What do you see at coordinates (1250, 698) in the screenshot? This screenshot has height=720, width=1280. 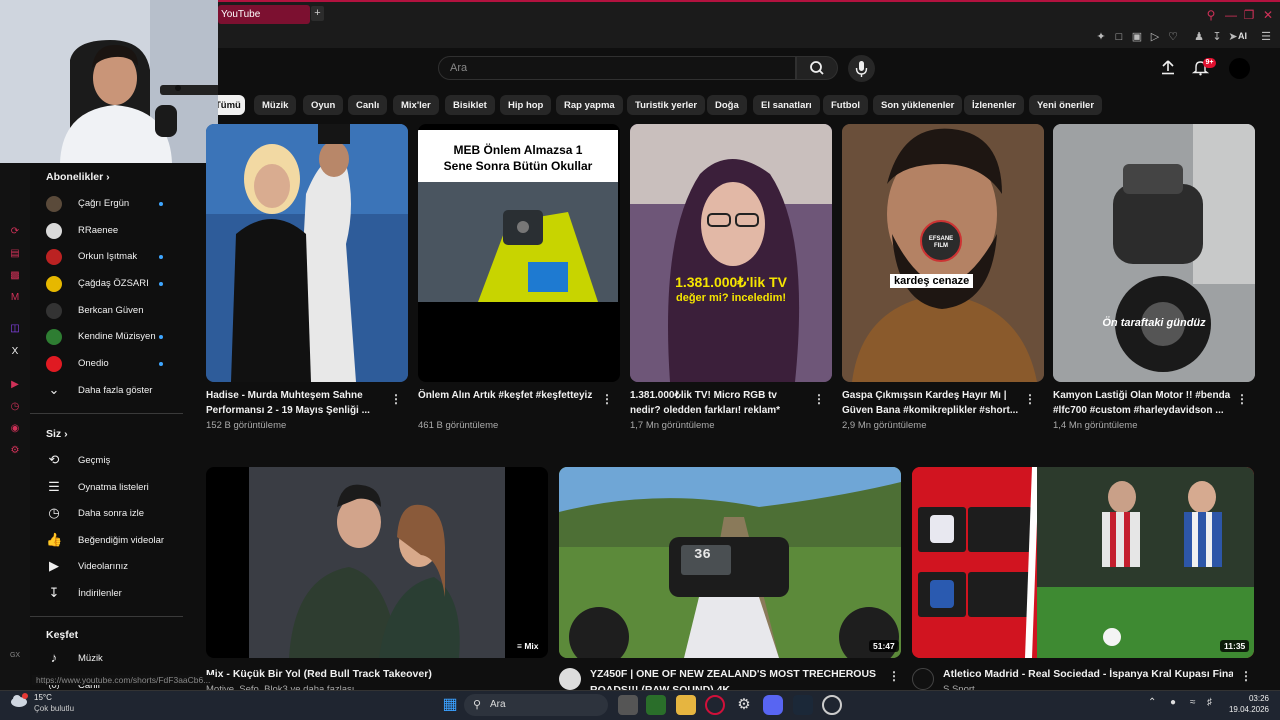 I see `clock-time: 03:26` at bounding box center [1250, 698].